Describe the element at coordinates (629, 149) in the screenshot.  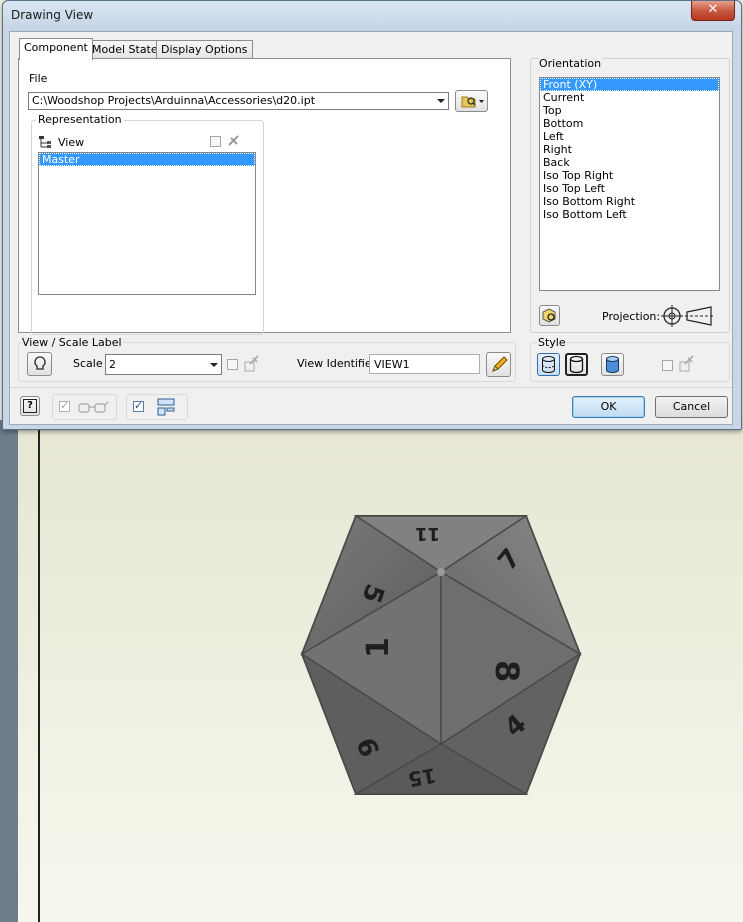
I see `list-item: Right` at that location.